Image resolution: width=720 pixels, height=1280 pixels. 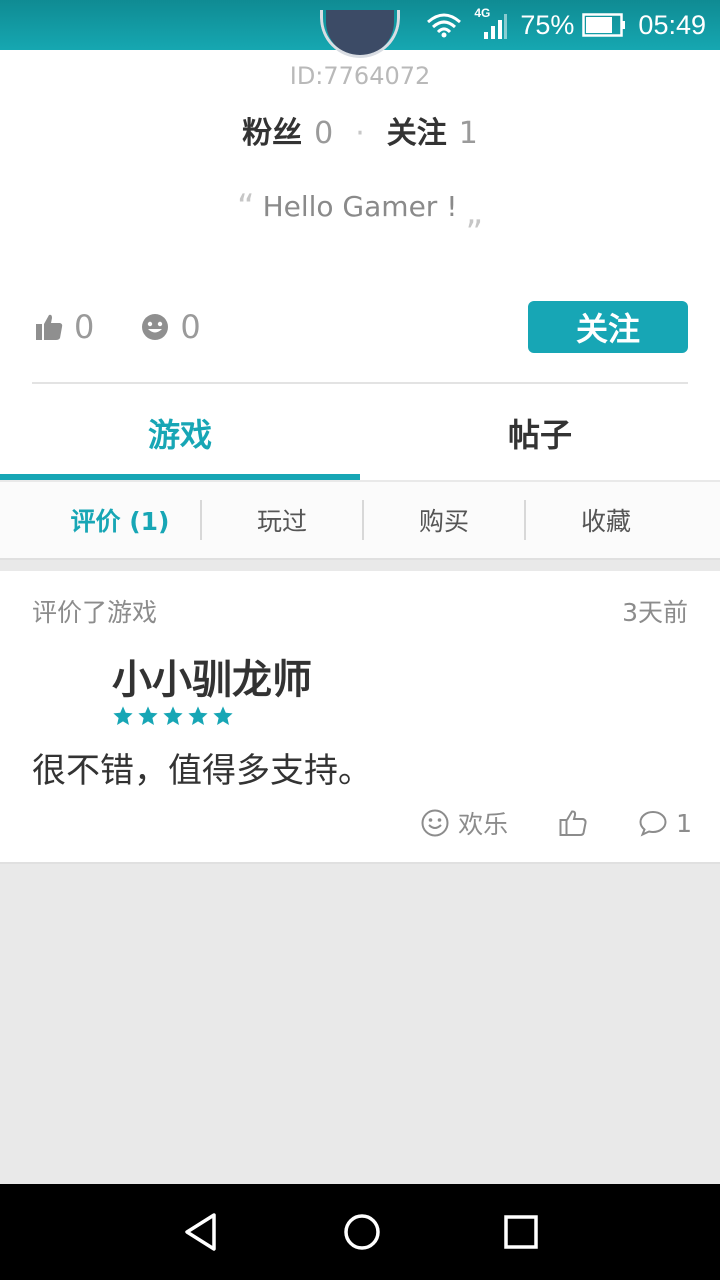 What do you see at coordinates (282, 520) in the screenshot?
I see `subtab-played: 玩过` at bounding box center [282, 520].